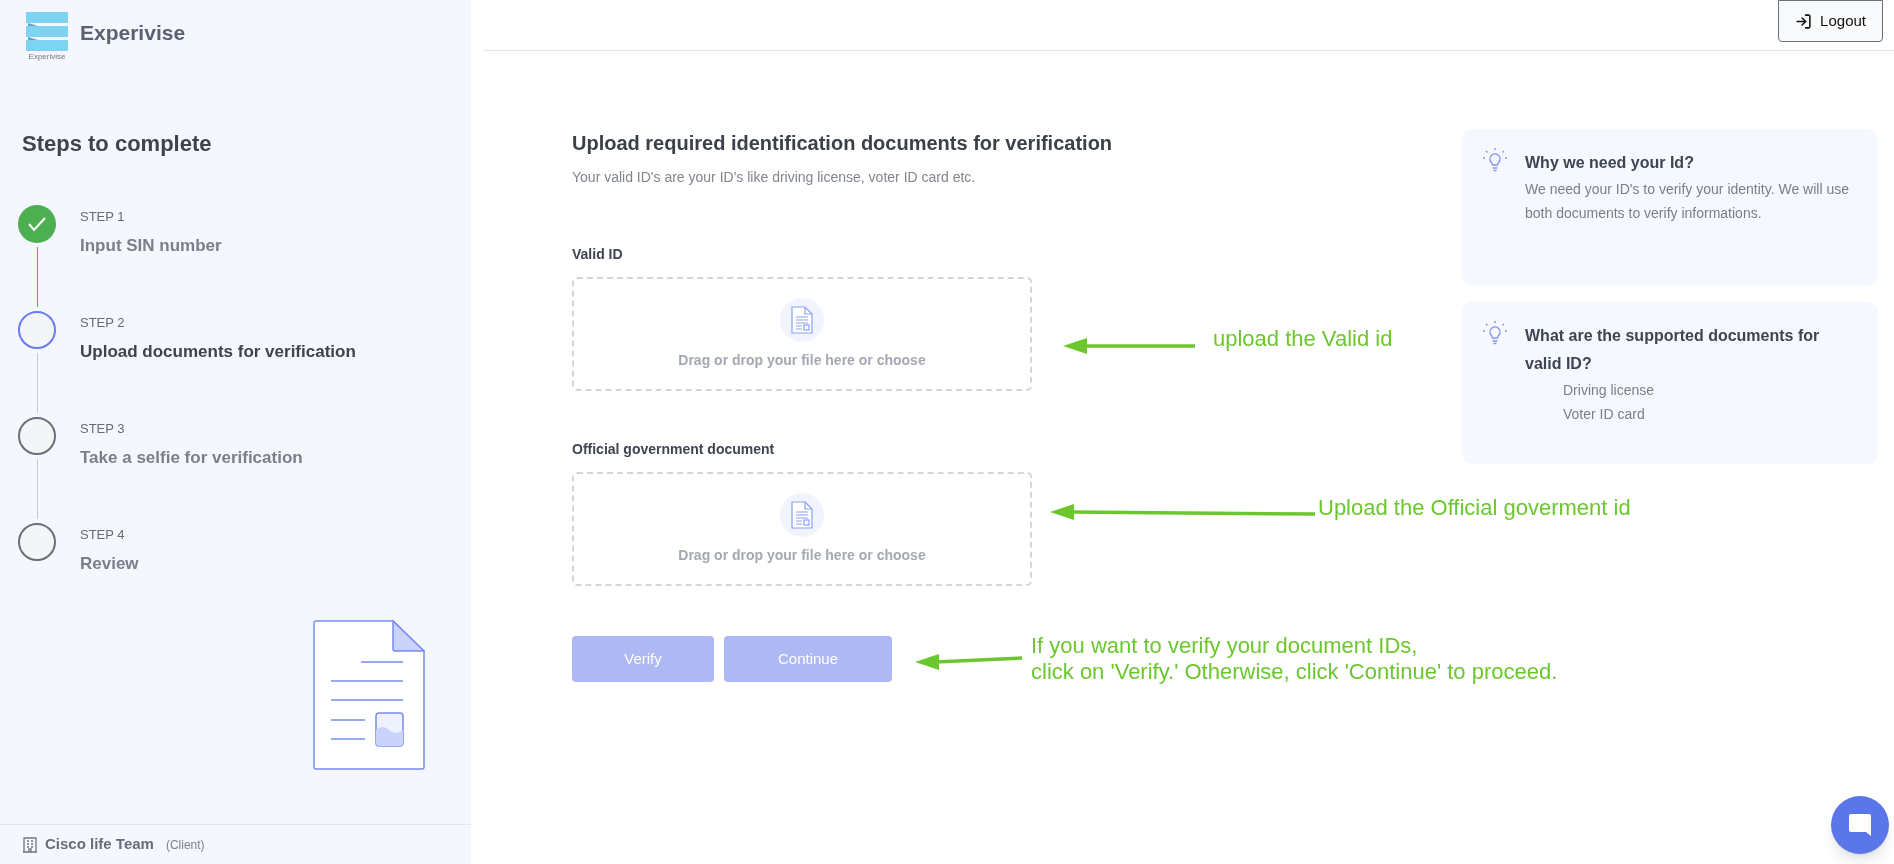 Image resolution: width=1894 pixels, height=864 pixels. Describe the element at coordinates (30, 844) in the screenshot. I see `building-icon` at that location.